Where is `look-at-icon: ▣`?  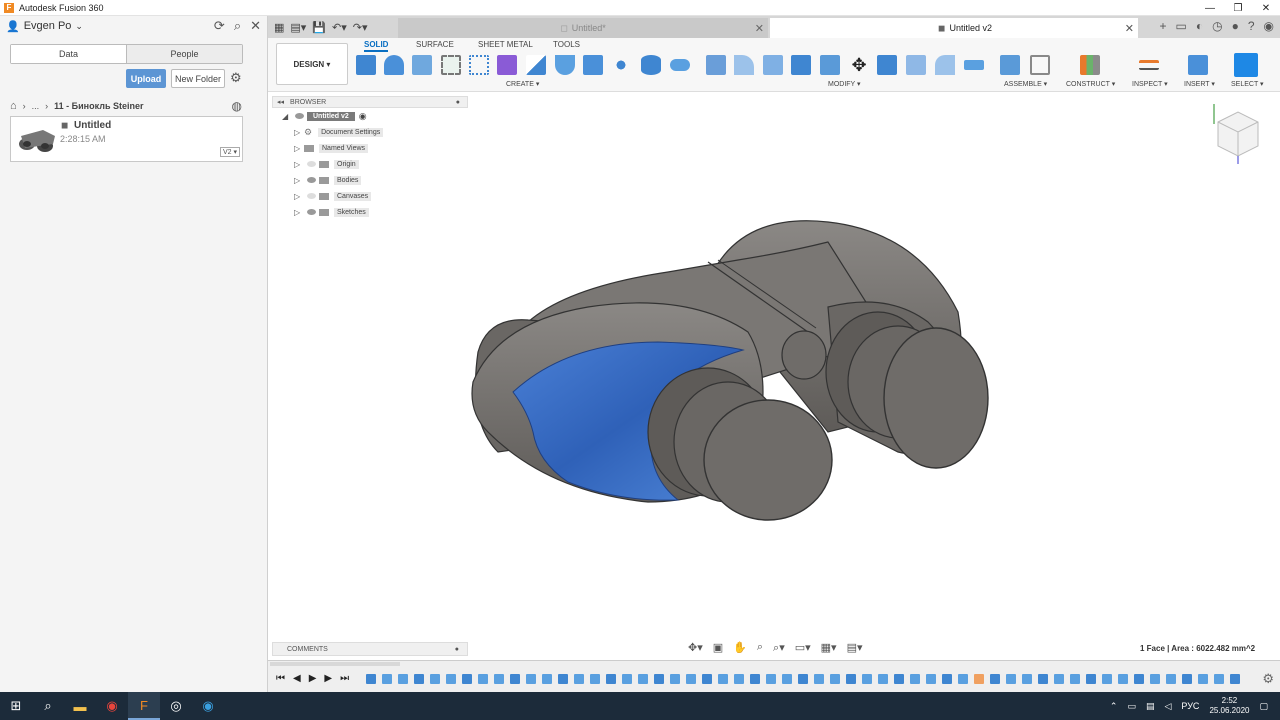 look-at-icon: ▣ is located at coordinates (718, 649).